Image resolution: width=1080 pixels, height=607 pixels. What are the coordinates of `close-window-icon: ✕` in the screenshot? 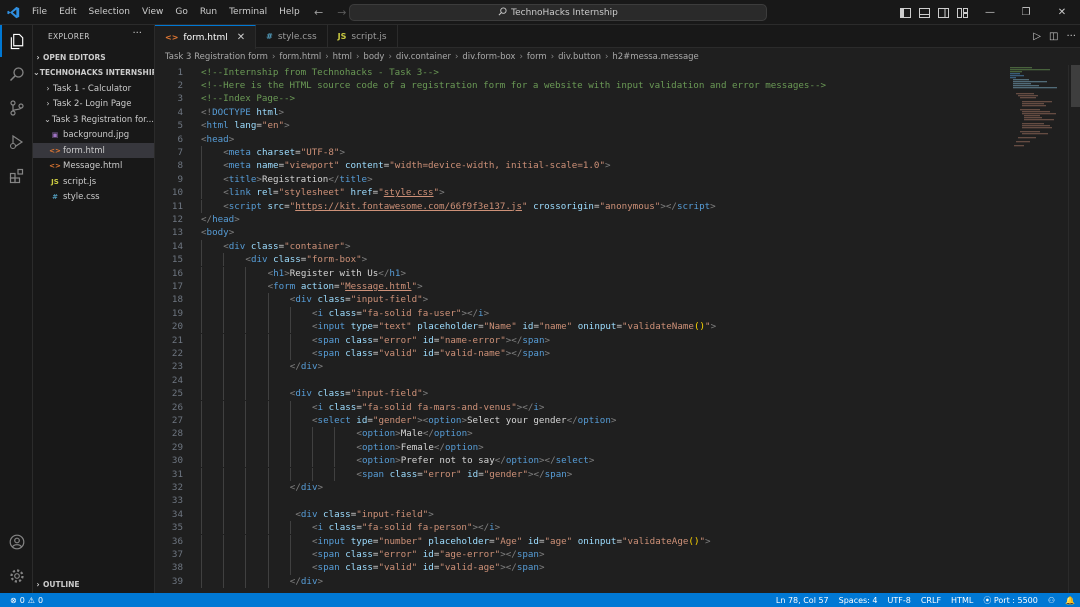 It's located at (1062, 12).